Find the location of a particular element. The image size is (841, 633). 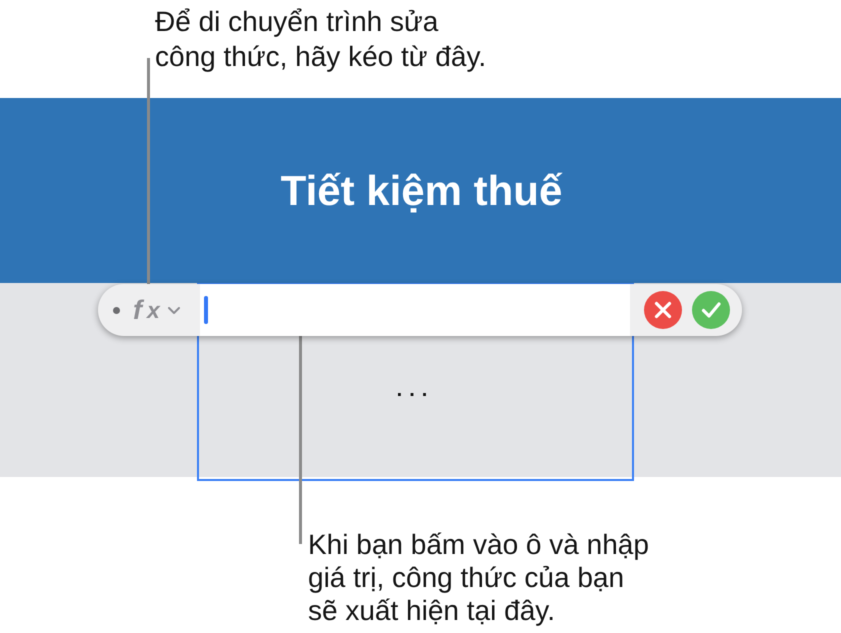

chevron-down-icon is located at coordinates (174, 310).